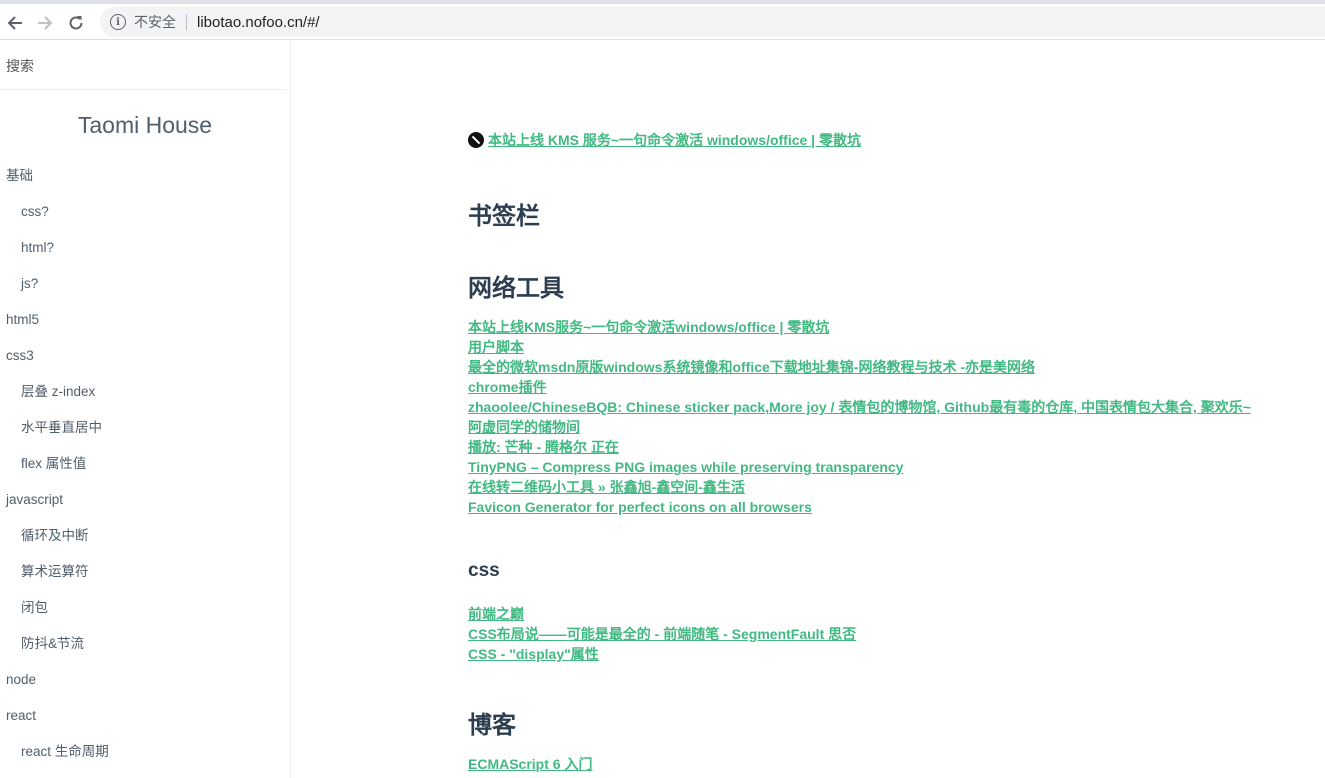 The height and width of the screenshot is (778, 1325). Describe the element at coordinates (145, 428) in the screenshot. I see `sidebar-item: 水平垂直居中` at that location.